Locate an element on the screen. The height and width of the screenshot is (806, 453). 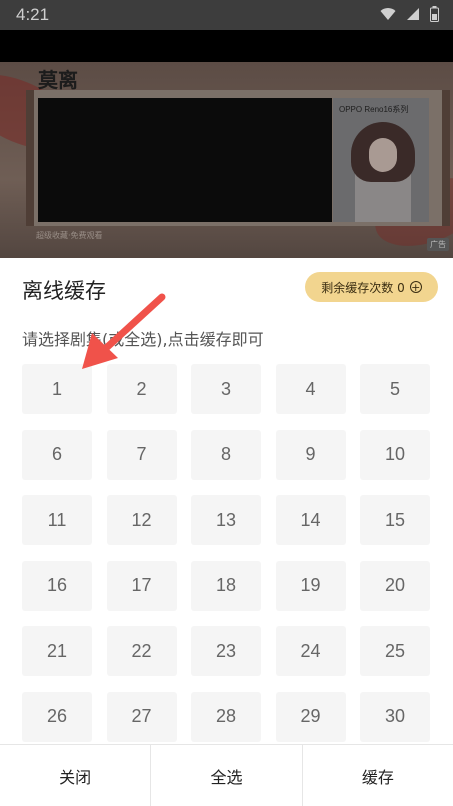
ad-panel: OPPO Reno16系列 is located at coordinates (381, 160).